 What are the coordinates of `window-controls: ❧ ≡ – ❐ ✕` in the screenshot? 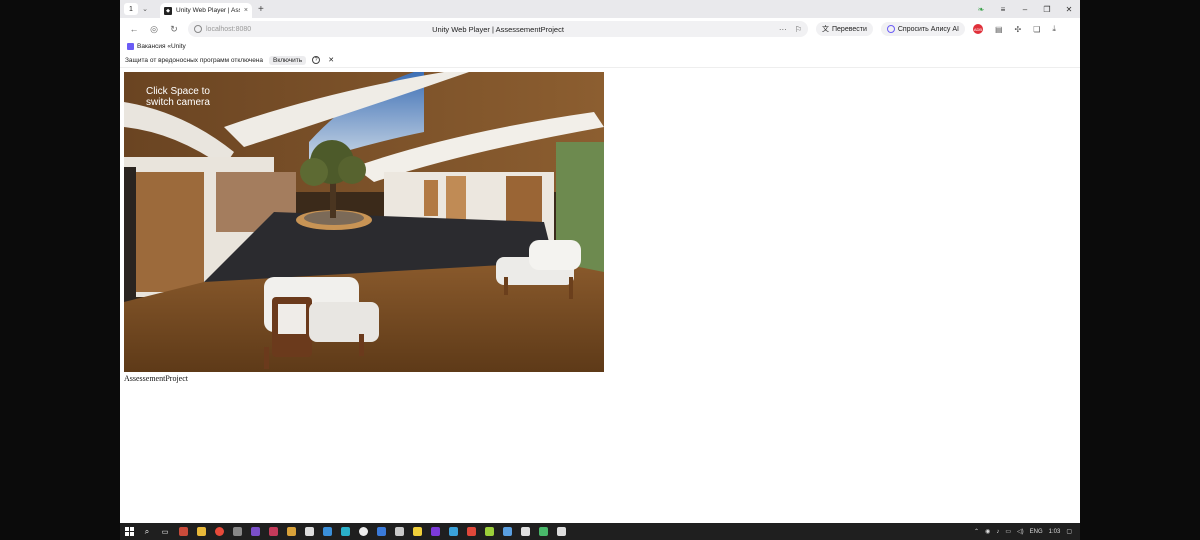 It's located at (1025, 9).